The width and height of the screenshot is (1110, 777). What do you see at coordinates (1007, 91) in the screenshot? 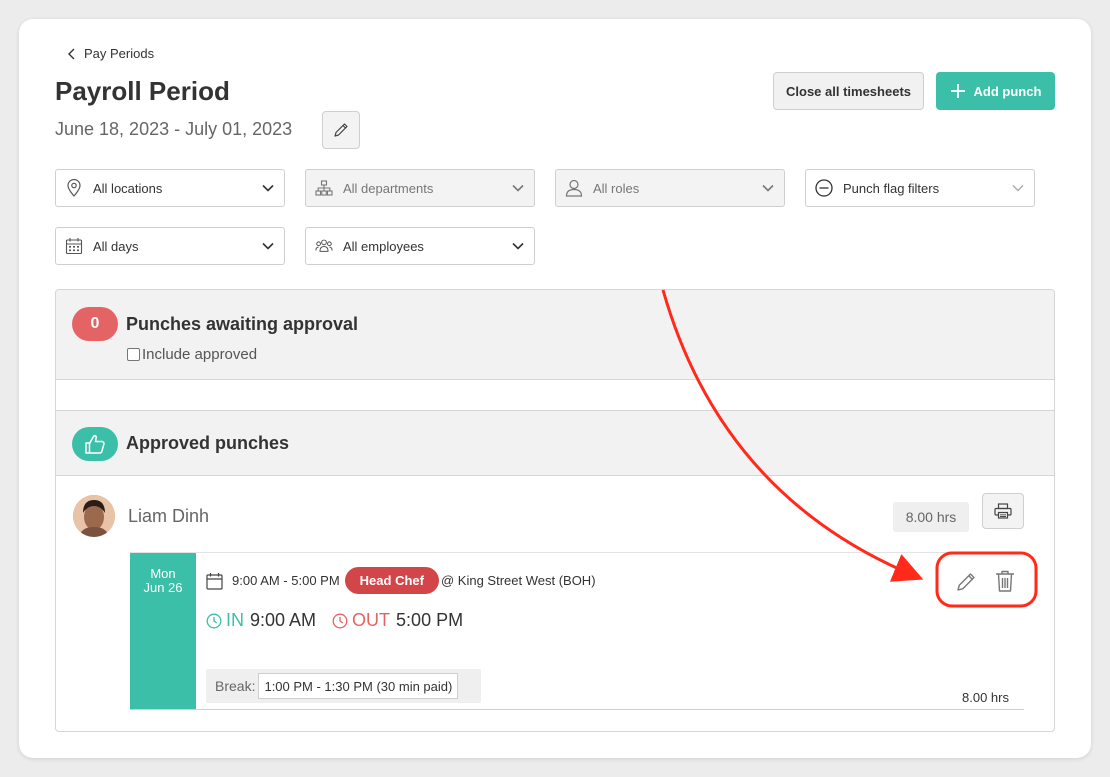
I see `add-punch-label: Add punch` at bounding box center [1007, 91].